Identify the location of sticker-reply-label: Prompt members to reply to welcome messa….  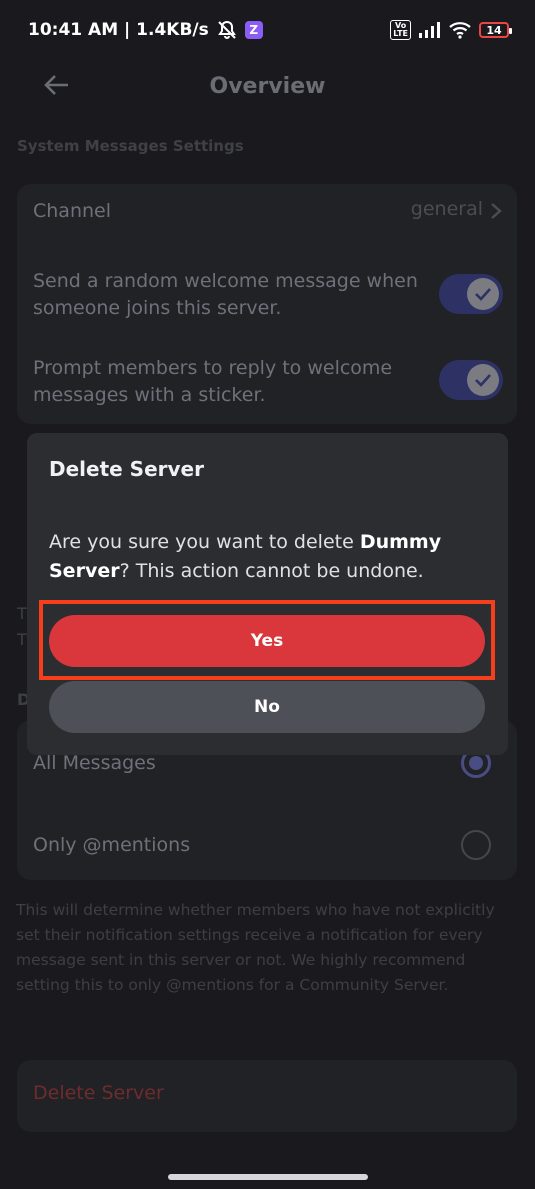
(213, 381).